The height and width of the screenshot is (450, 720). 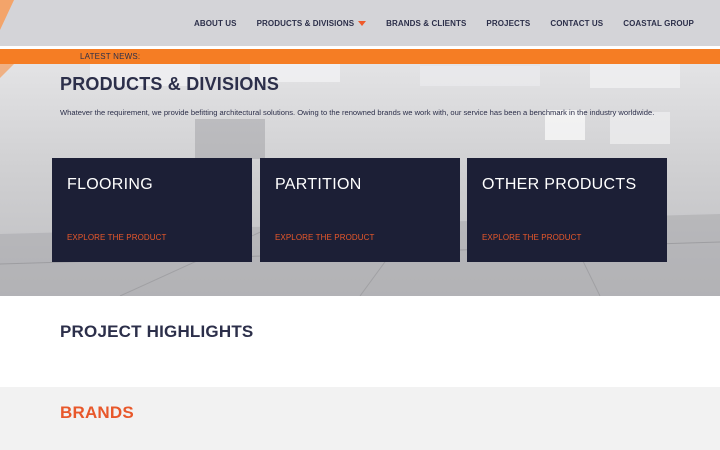 I want to click on nav-label: CONTACT US, so click(x=577, y=23).